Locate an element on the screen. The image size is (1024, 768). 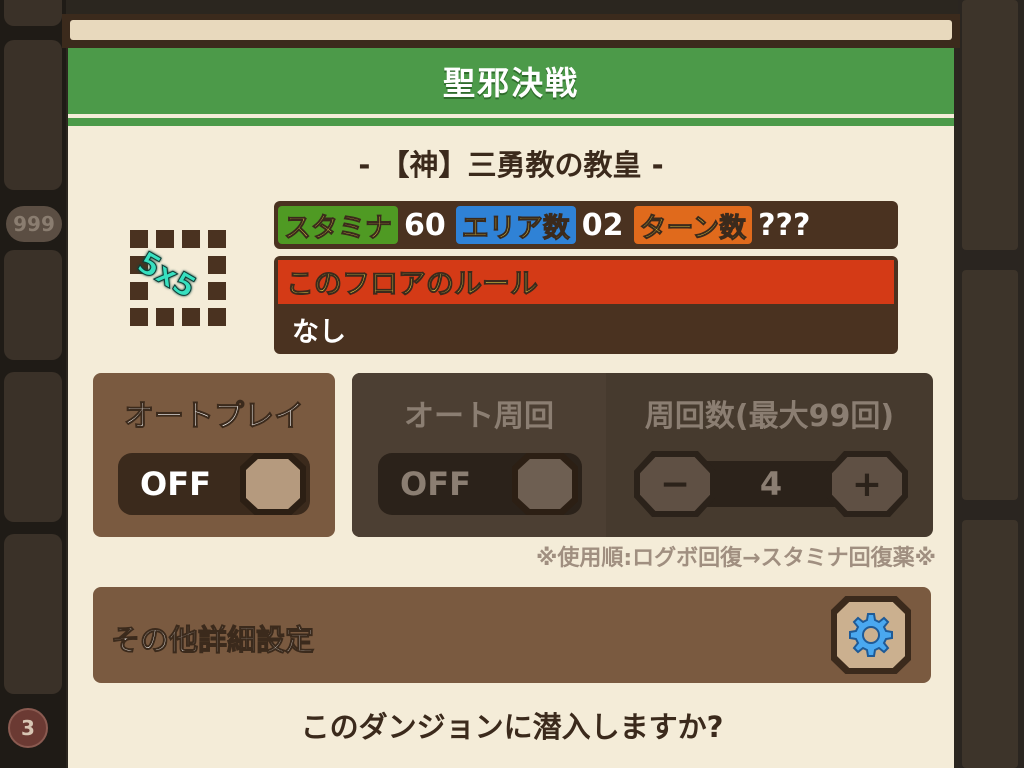
gear-icon is located at coordinates (871, 635).